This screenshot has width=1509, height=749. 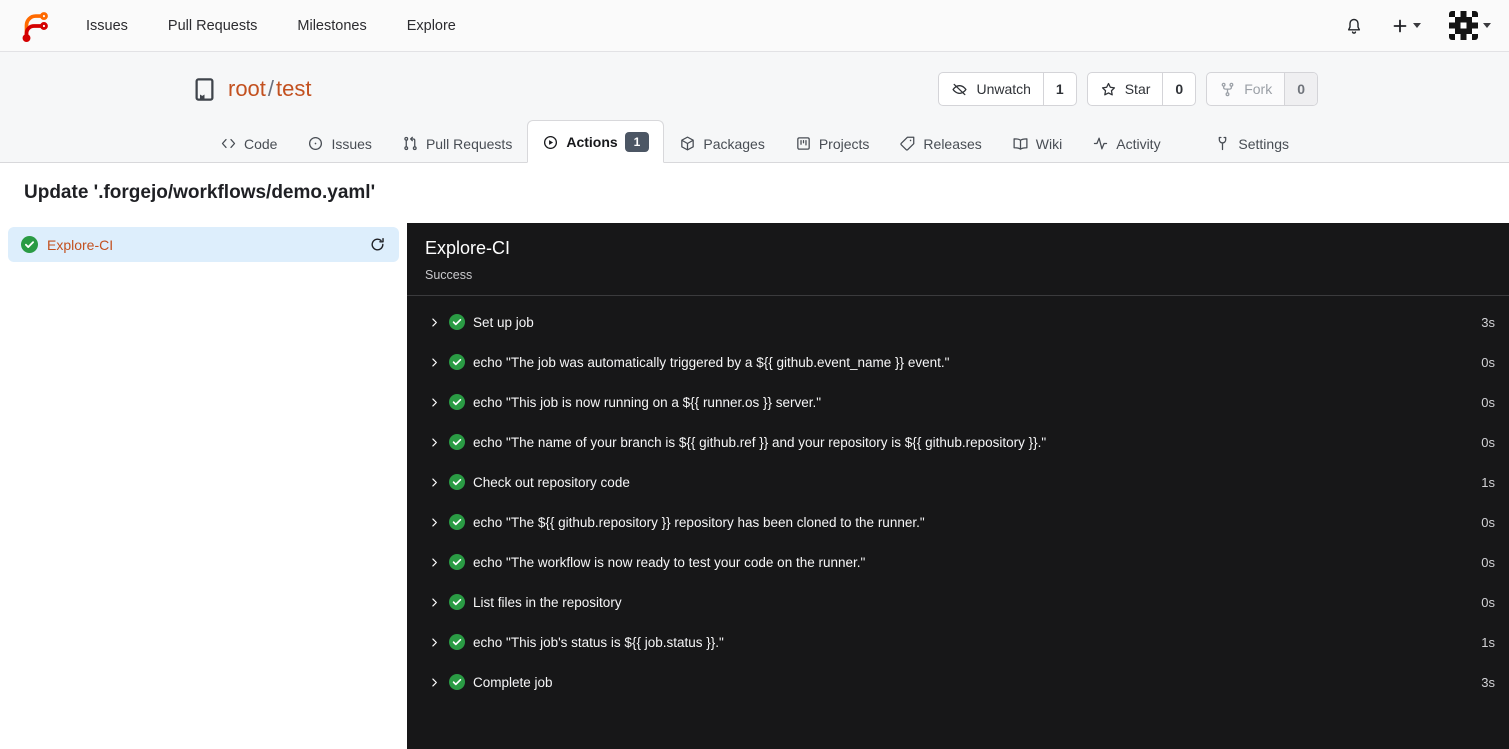 What do you see at coordinates (551, 142) in the screenshot?
I see `play-circle-icon` at bounding box center [551, 142].